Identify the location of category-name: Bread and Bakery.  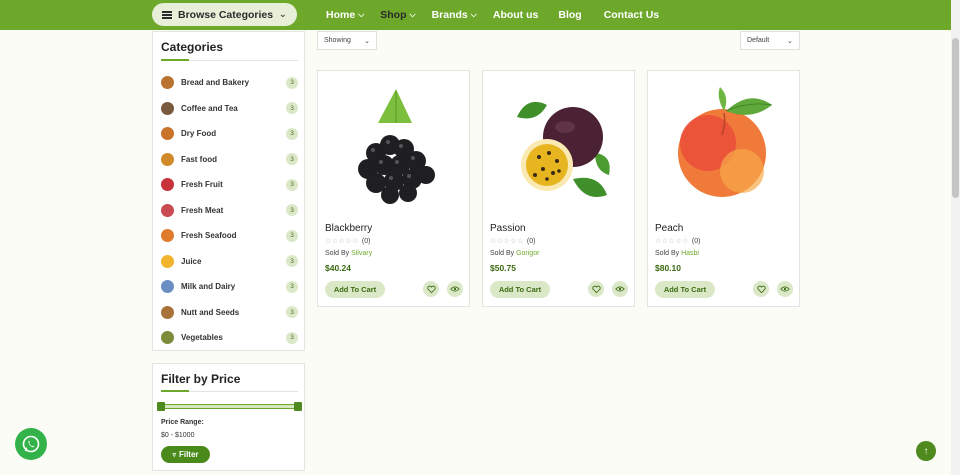
(215, 83).